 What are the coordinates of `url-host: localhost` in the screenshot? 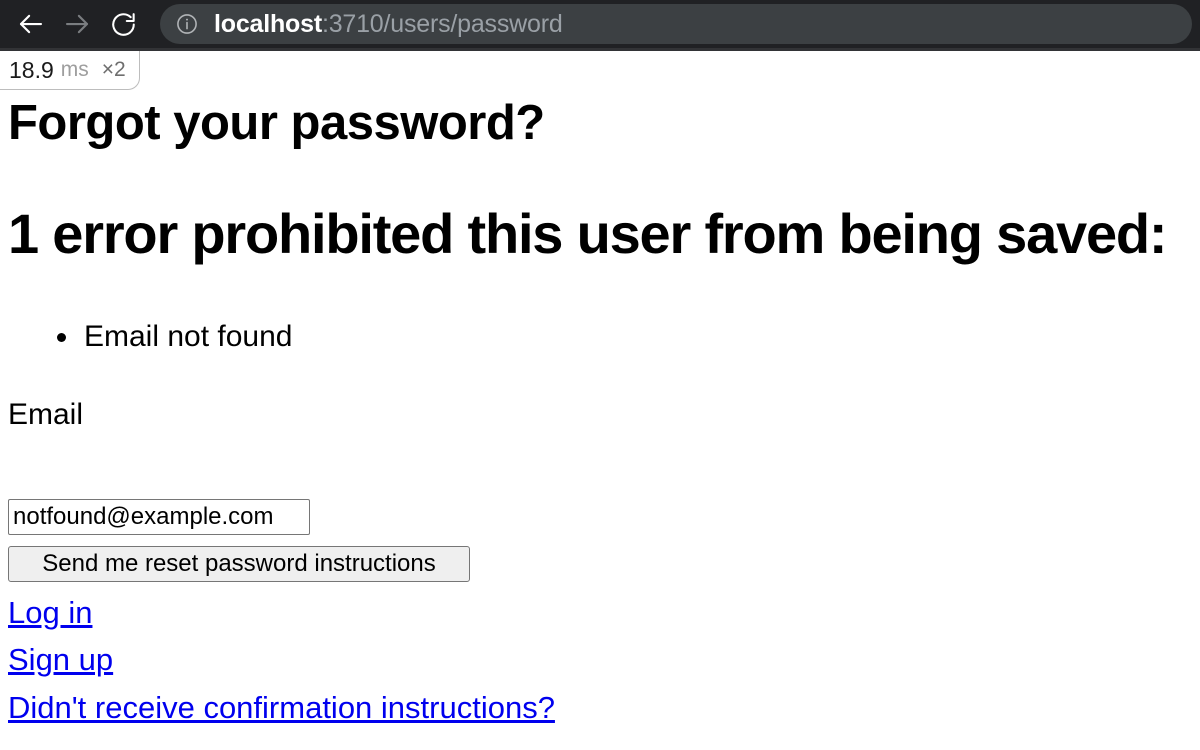 It's located at (268, 23).